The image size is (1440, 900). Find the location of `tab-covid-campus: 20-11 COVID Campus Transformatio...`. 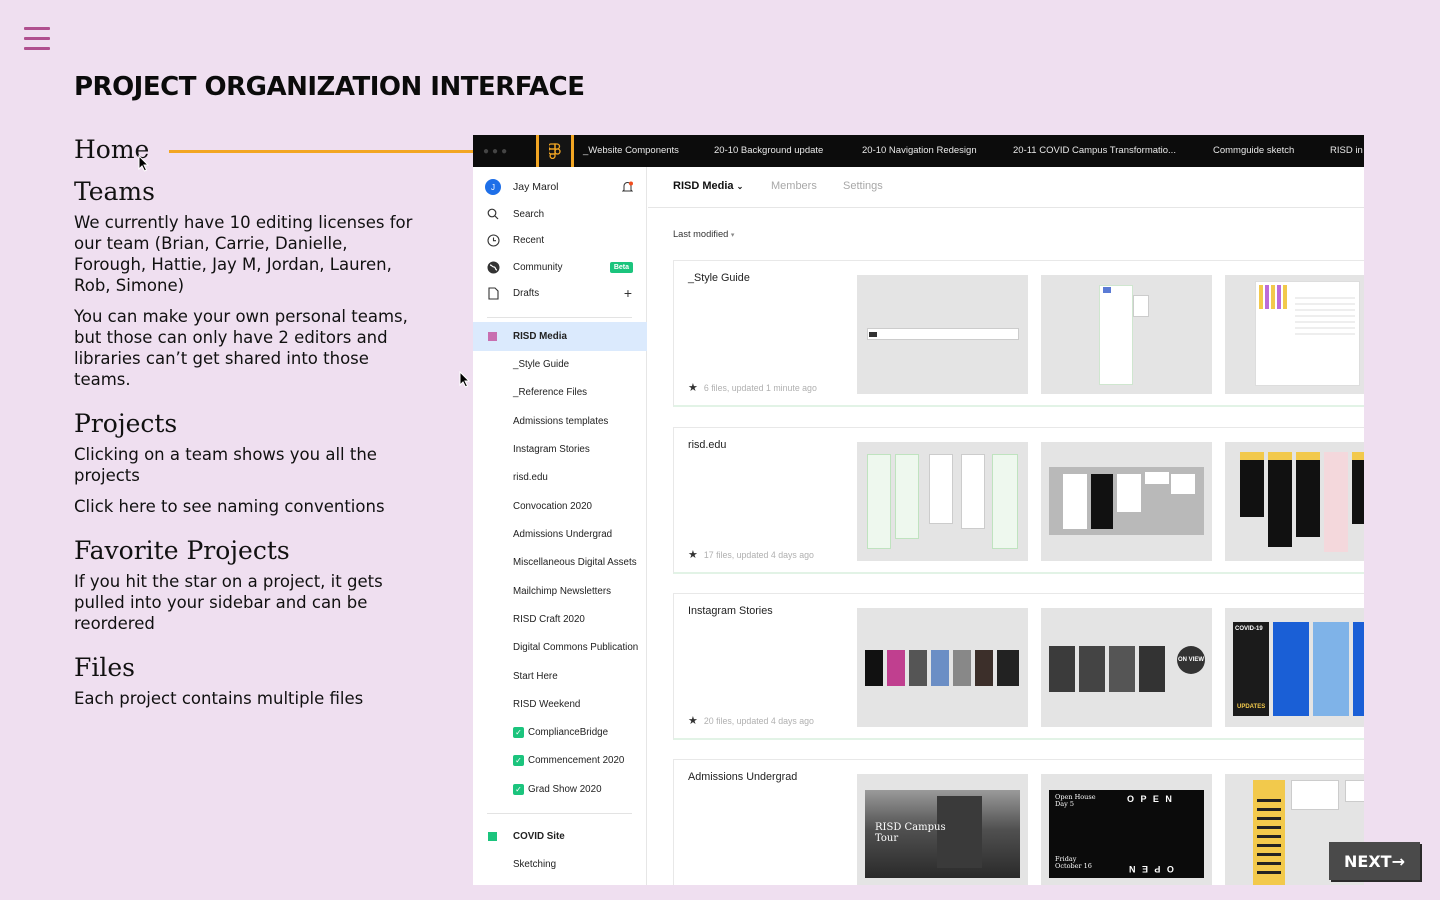

tab-covid-campus: 20-11 COVID Campus Transformatio... is located at coordinates (1094, 151).